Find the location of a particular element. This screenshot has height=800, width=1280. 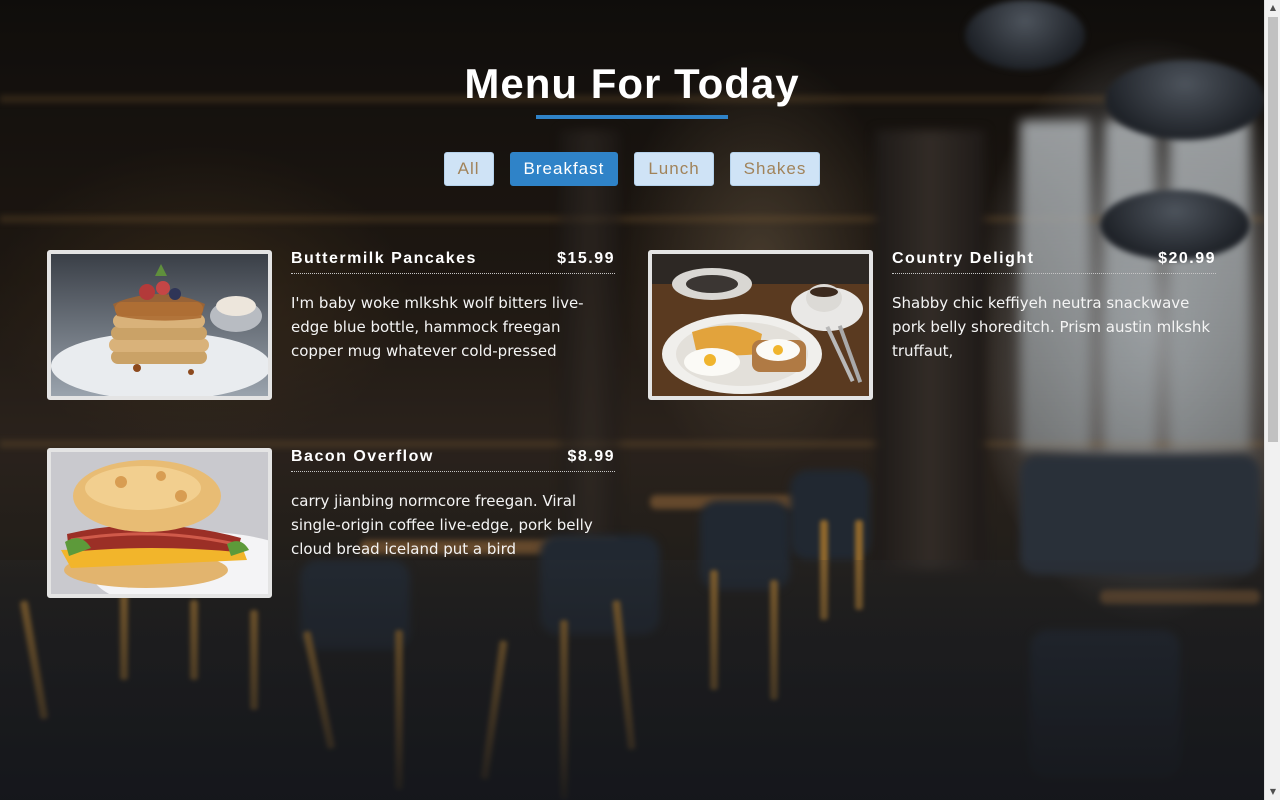

item-header: Country Delight $20.99 is located at coordinates (1054, 262).